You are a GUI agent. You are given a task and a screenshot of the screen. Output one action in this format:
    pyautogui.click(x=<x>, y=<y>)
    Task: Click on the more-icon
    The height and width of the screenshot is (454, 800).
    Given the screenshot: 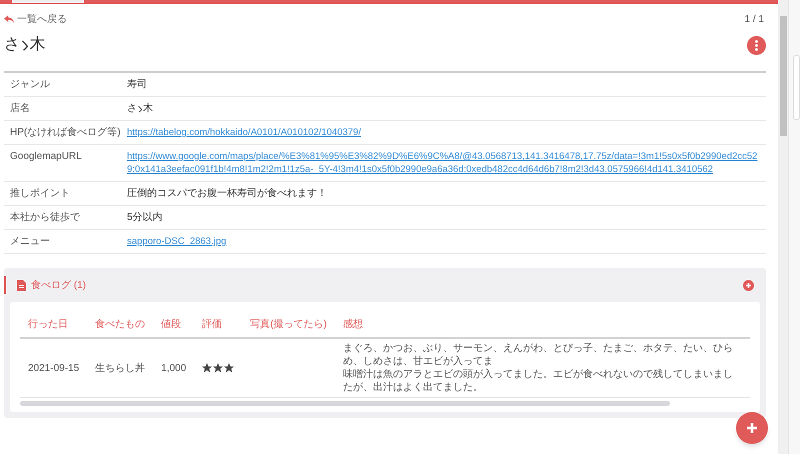 What is the action you would take?
    pyautogui.click(x=756, y=45)
    